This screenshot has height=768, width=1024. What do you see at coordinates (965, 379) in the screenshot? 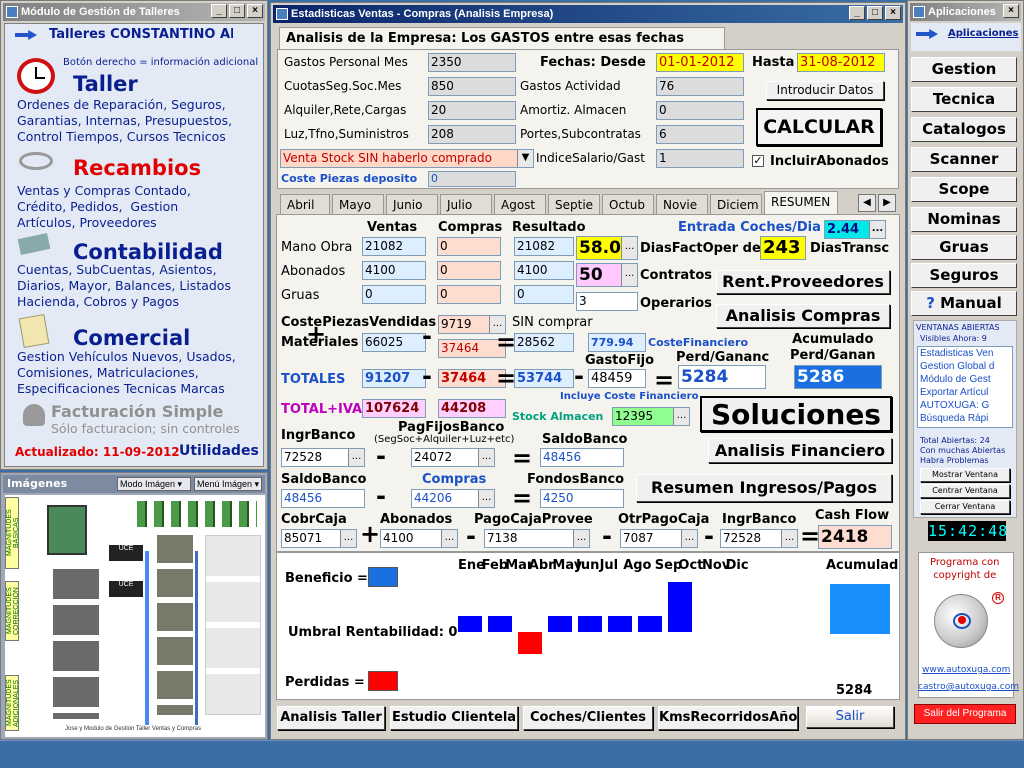
I see `open-window-item: Módulo de Gest` at bounding box center [965, 379].